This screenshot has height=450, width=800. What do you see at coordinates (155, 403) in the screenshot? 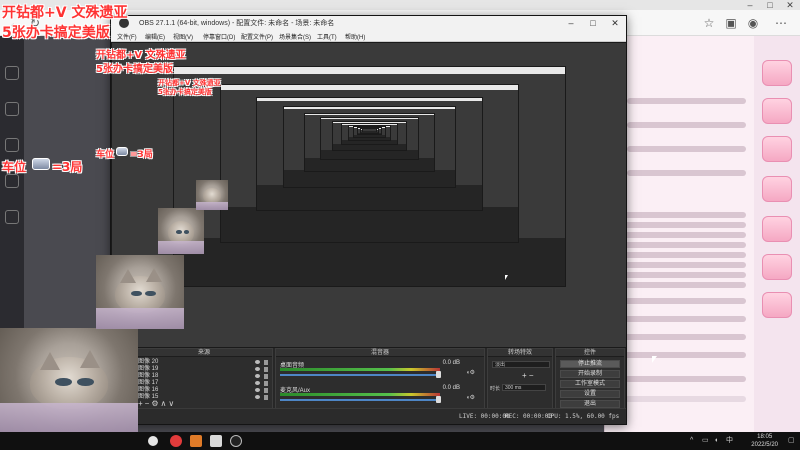
I see `properties-gear-icon: ⚙` at bounding box center [155, 403].